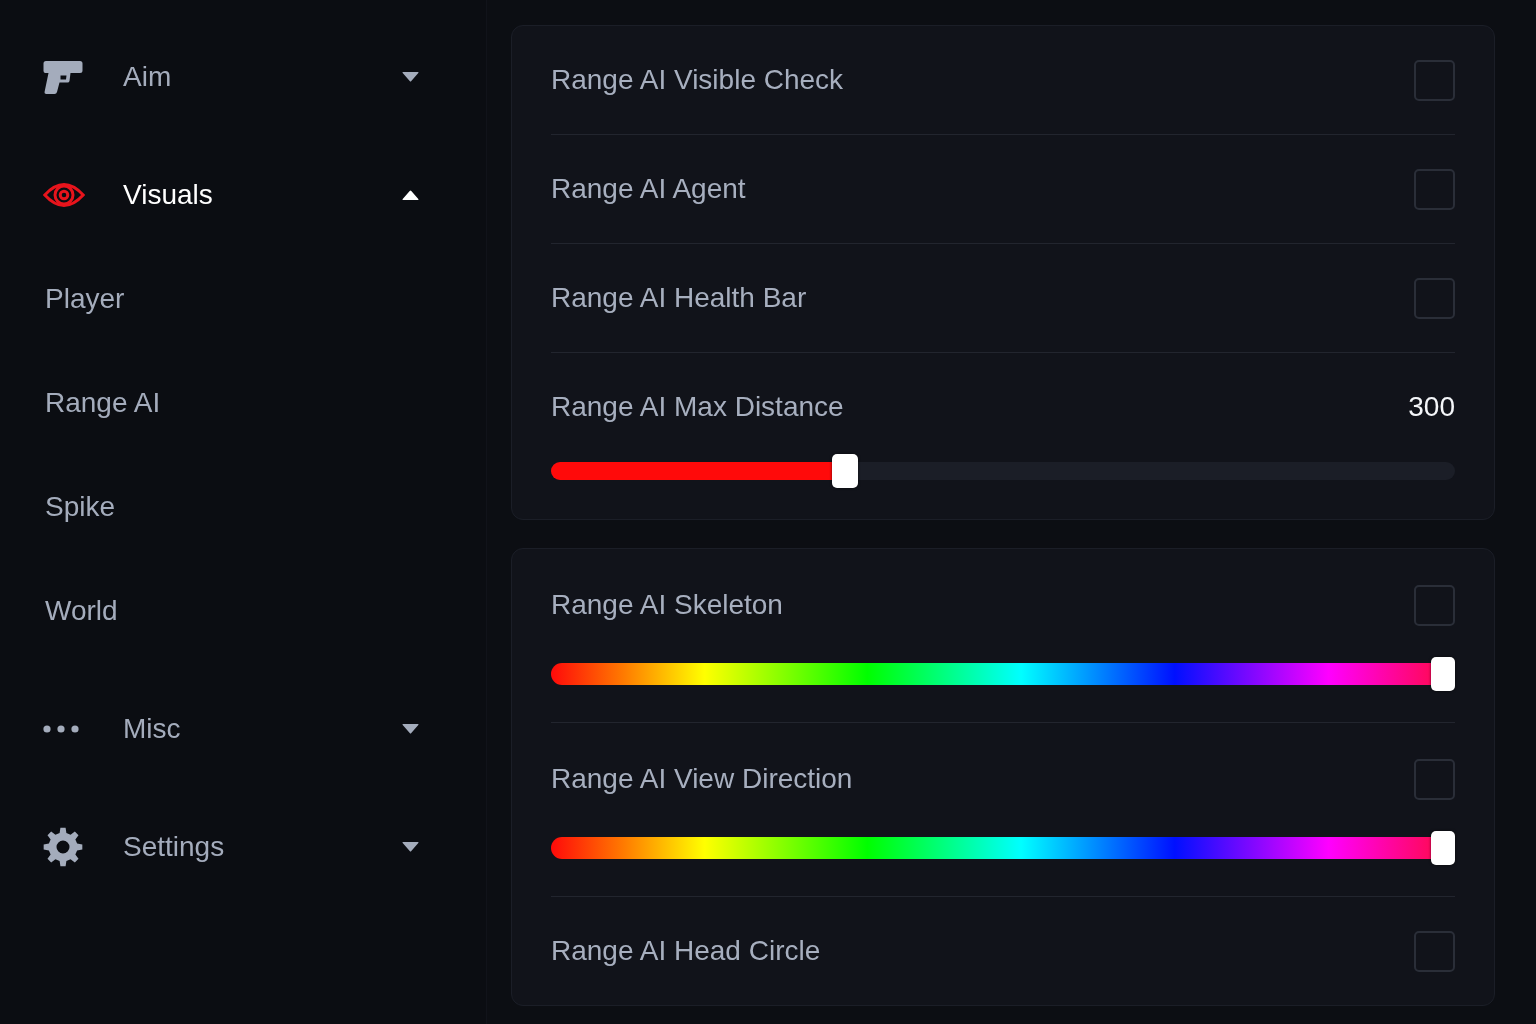  What do you see at coordinates (667, 605) in the screenshot?
I see `setting-label: Range AI Skeleton` at bounding box center [667, 605].